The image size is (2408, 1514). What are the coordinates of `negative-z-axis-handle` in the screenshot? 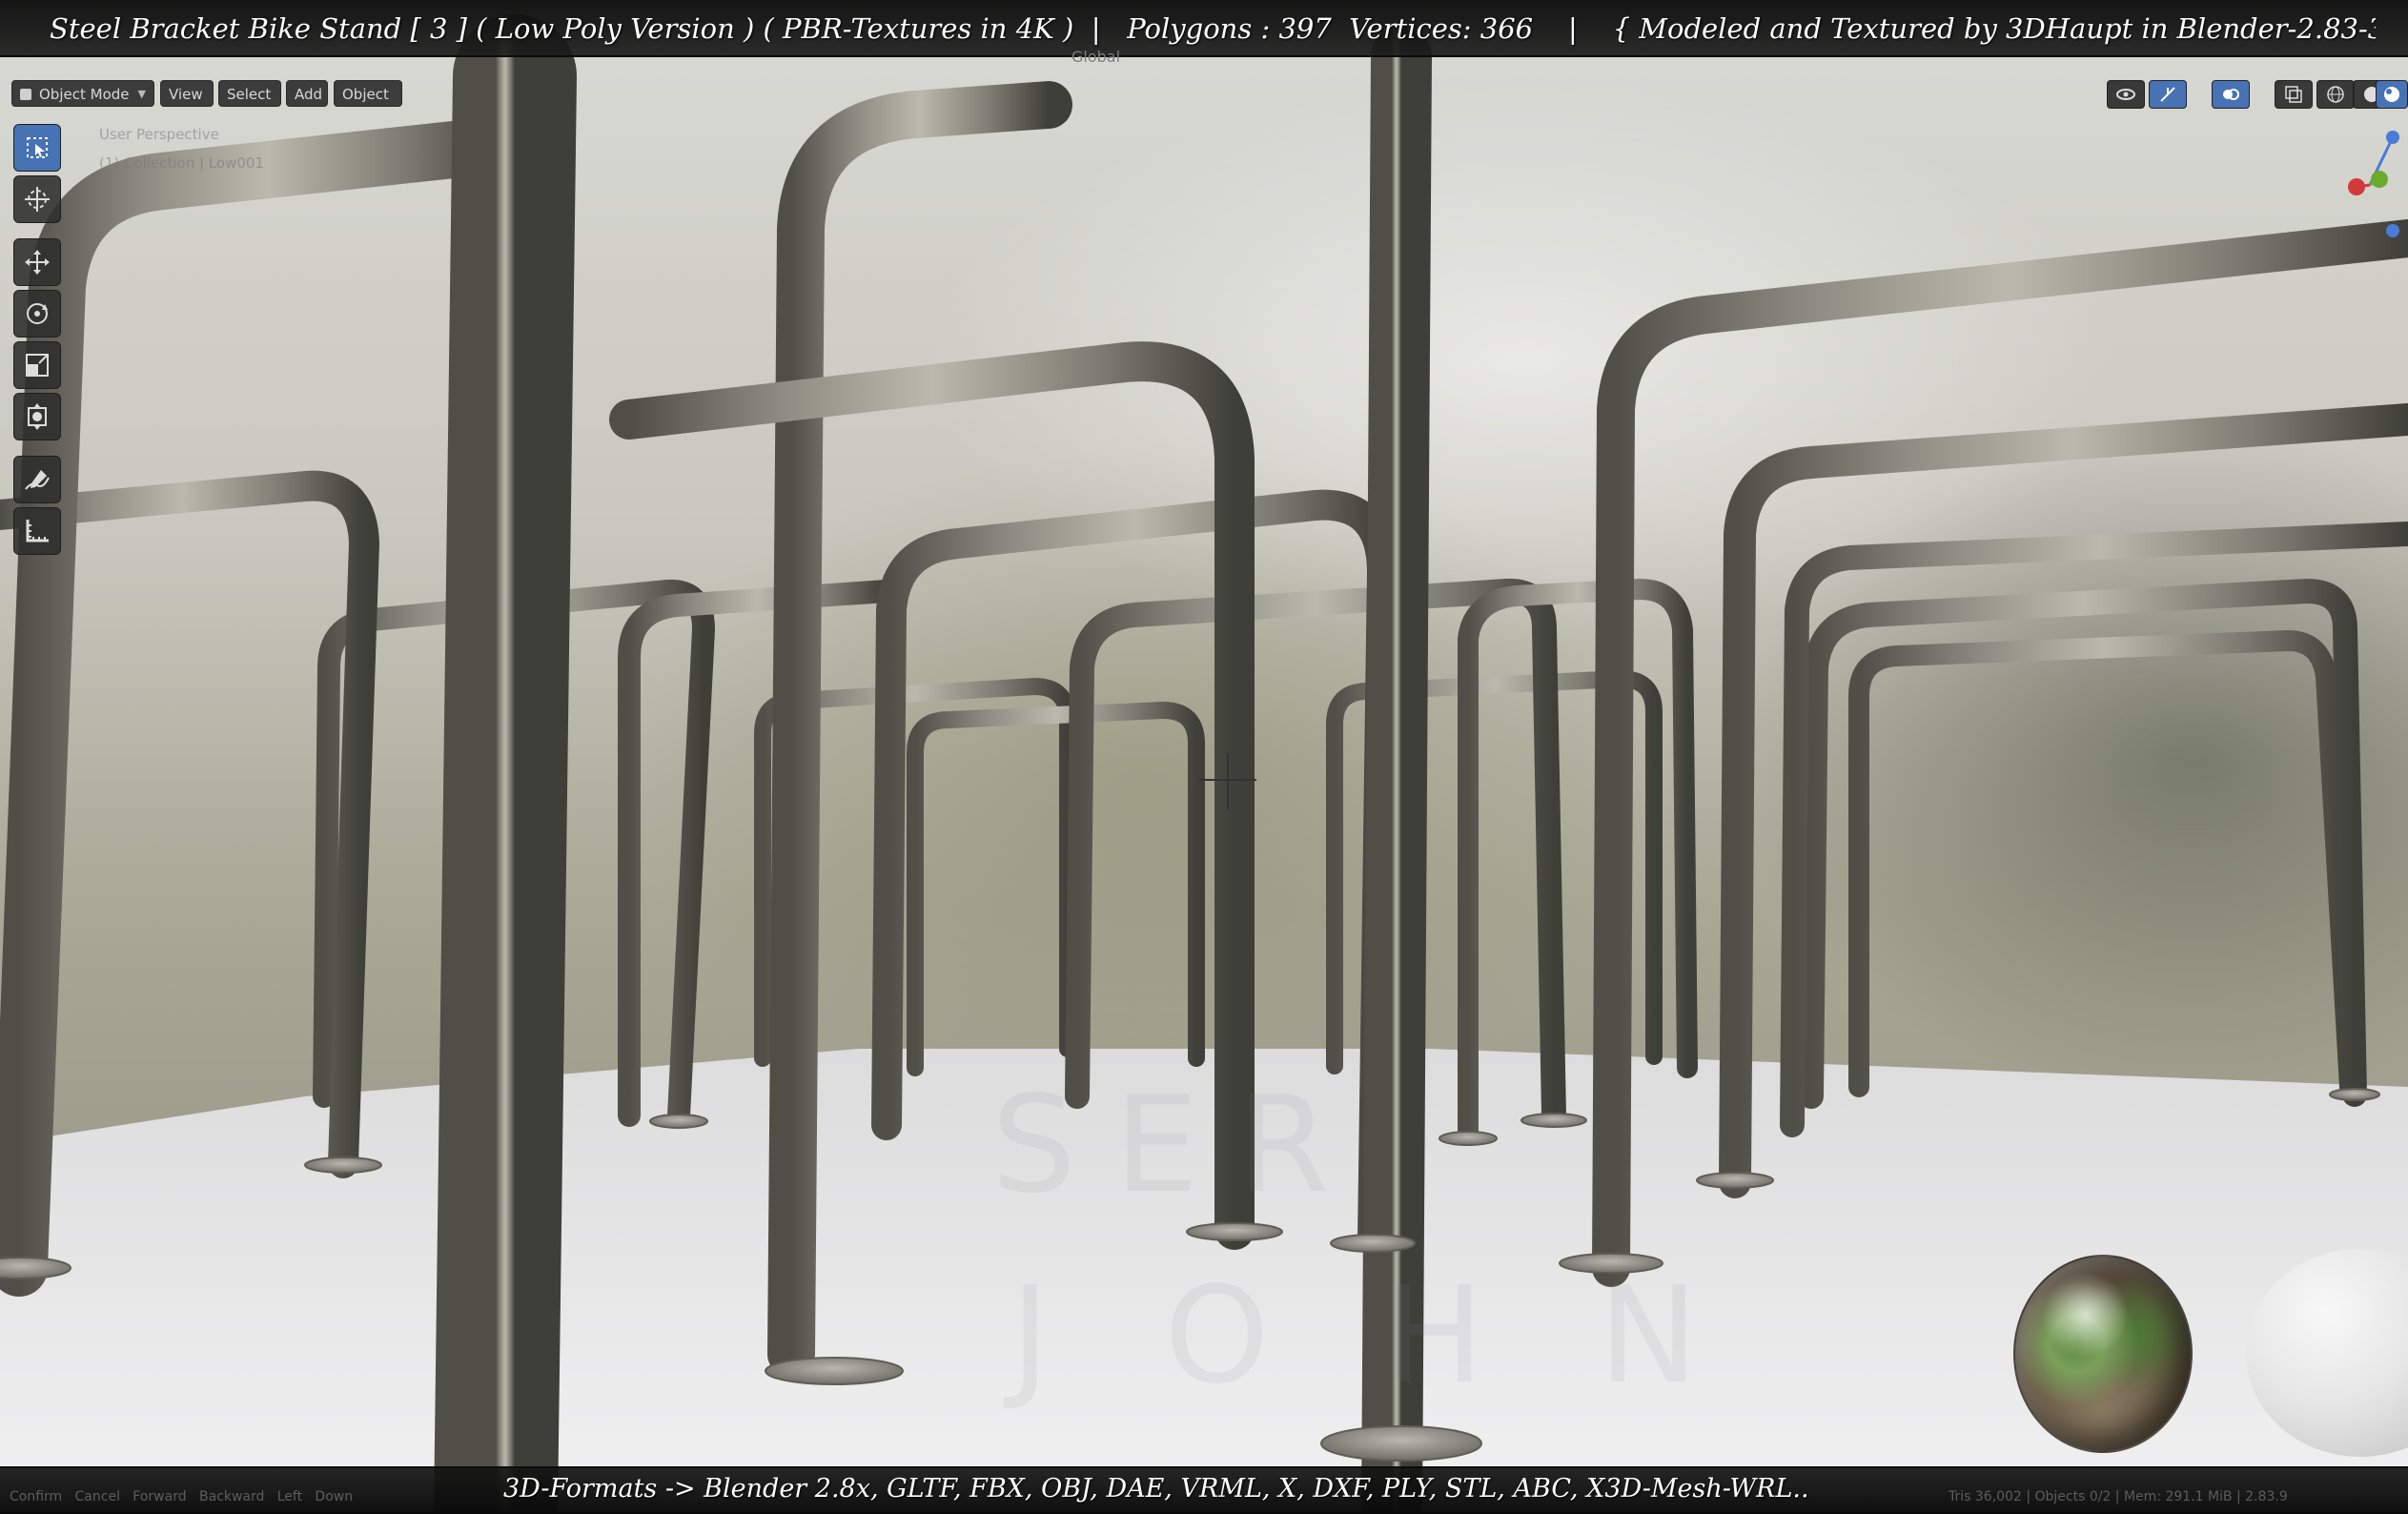 It's located at (2392, 230).